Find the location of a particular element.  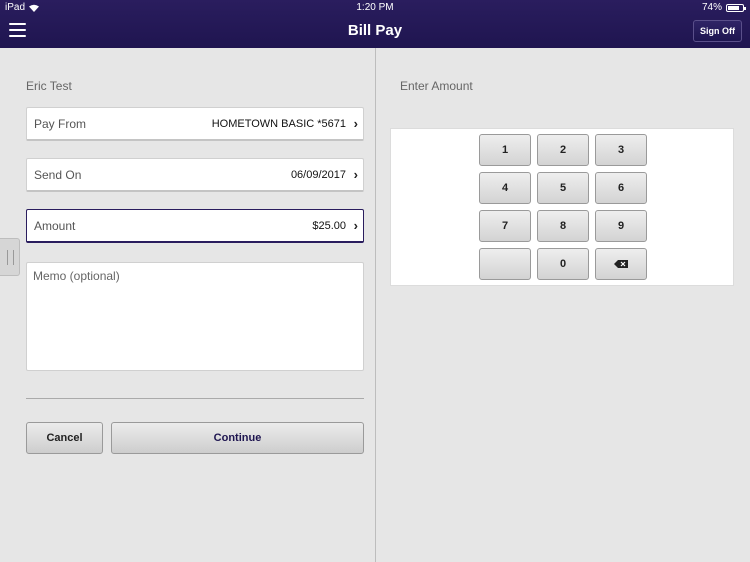

user-name: Eric Test is located at coordinates (49, 86).